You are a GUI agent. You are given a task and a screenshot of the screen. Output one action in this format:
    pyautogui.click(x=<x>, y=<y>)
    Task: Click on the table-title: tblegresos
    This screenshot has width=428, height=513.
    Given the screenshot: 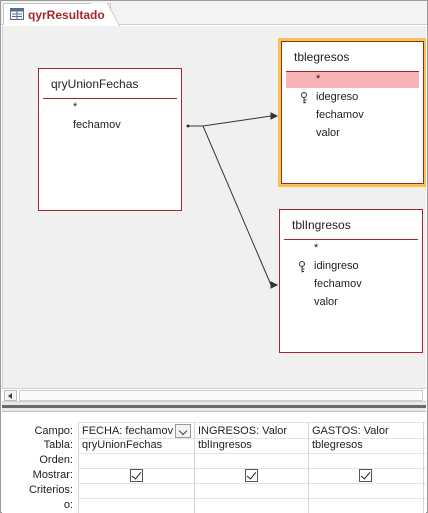 What is the action you would take?
    pyautogui.click(x=322, y=57)
    